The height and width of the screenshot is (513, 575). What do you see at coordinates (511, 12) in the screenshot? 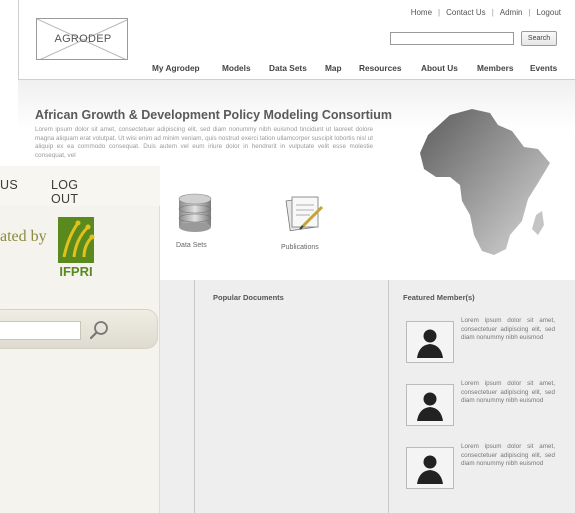
I see `link-admin: Admin` at bounding box center [511, 12].